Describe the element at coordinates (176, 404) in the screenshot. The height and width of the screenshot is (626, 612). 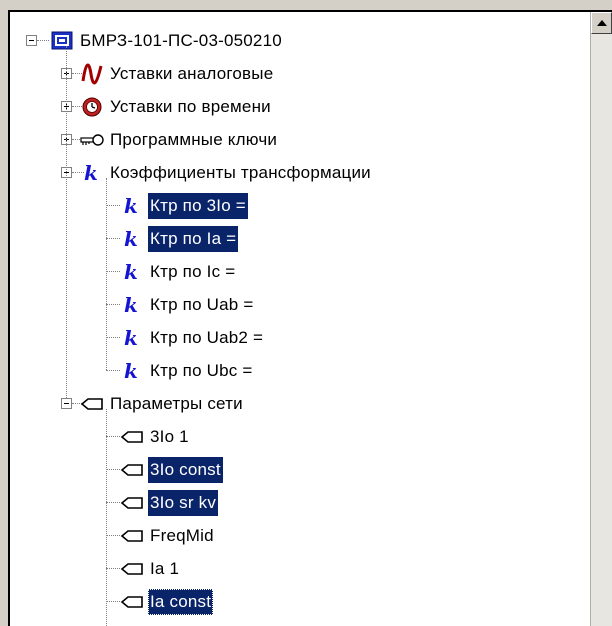
I see `tree-item-label: Параметры сети` at that location.